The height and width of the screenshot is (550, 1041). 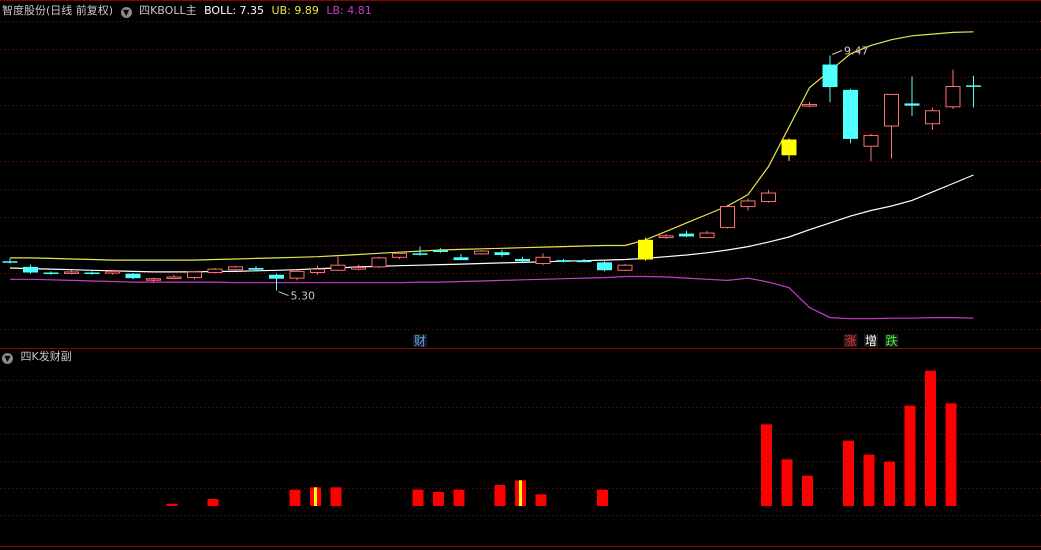 I want to click on signal-marker-zhang: 涨, so click(x=850, y=340).